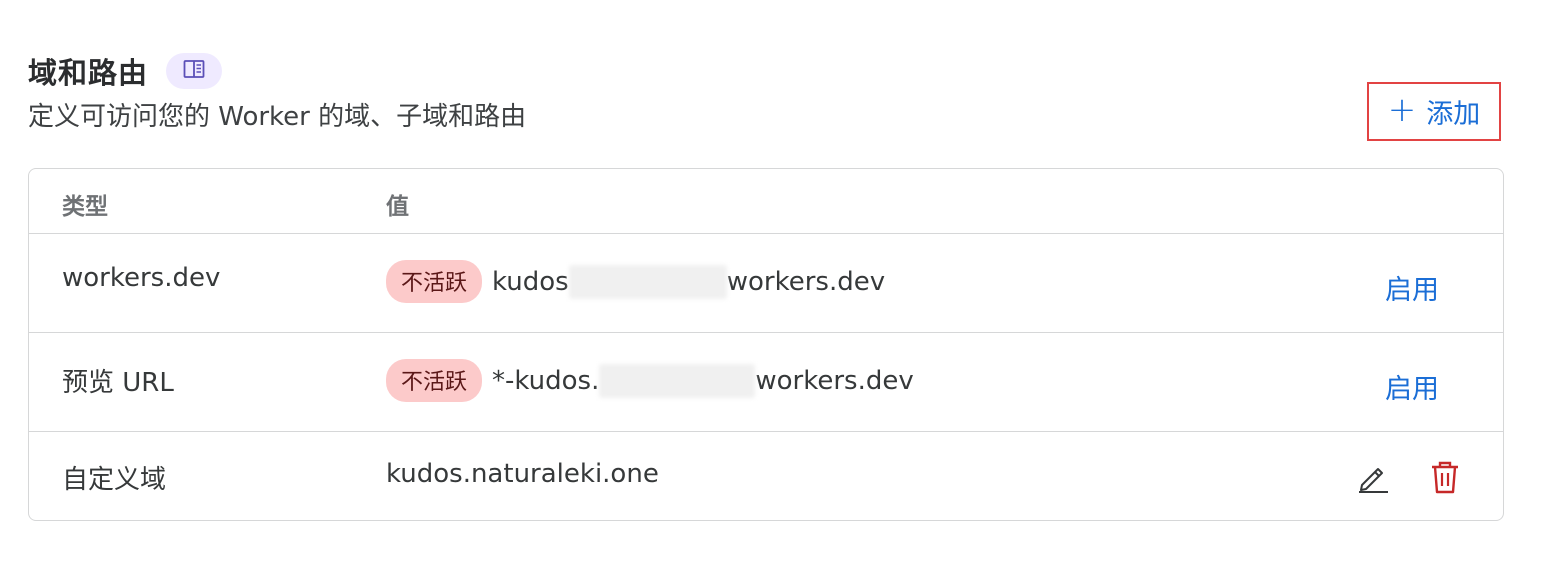  I want to click on documentation-button, so click(194, 71).